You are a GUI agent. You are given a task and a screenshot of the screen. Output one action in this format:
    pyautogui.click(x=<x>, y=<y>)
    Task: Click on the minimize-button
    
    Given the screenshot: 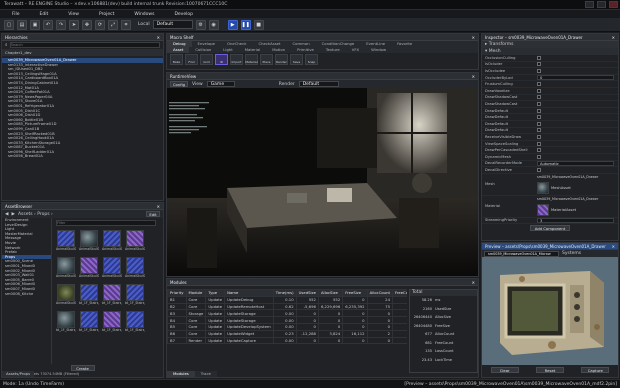 What is the action you would take?
    pyautogui.click(x=589, y=4)
    